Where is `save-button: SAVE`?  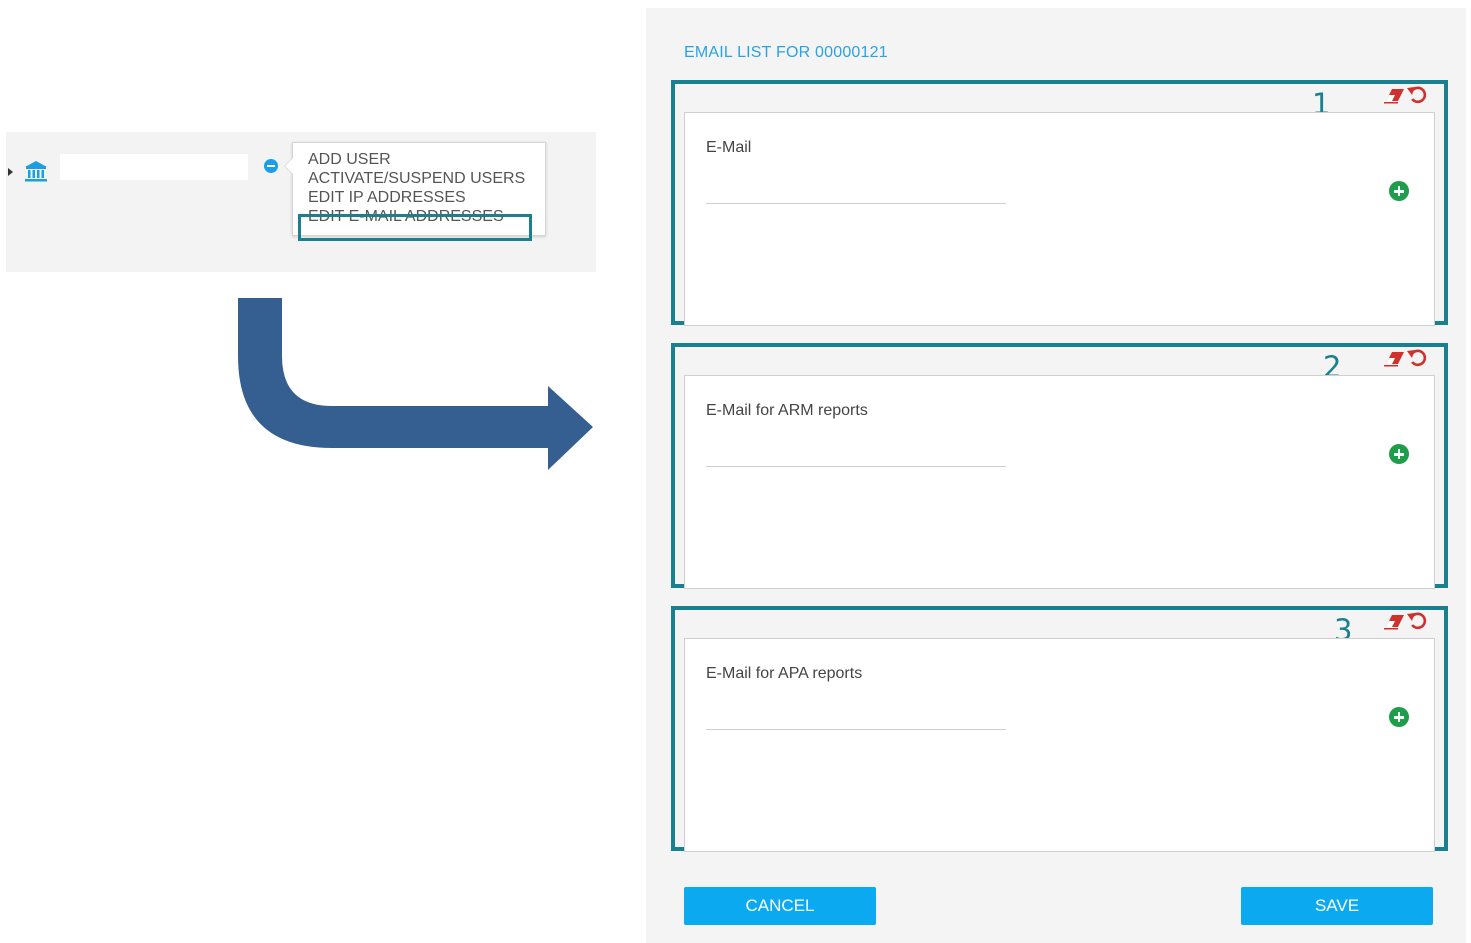 save-button: SAVE is located at coordinates (1337, 906).